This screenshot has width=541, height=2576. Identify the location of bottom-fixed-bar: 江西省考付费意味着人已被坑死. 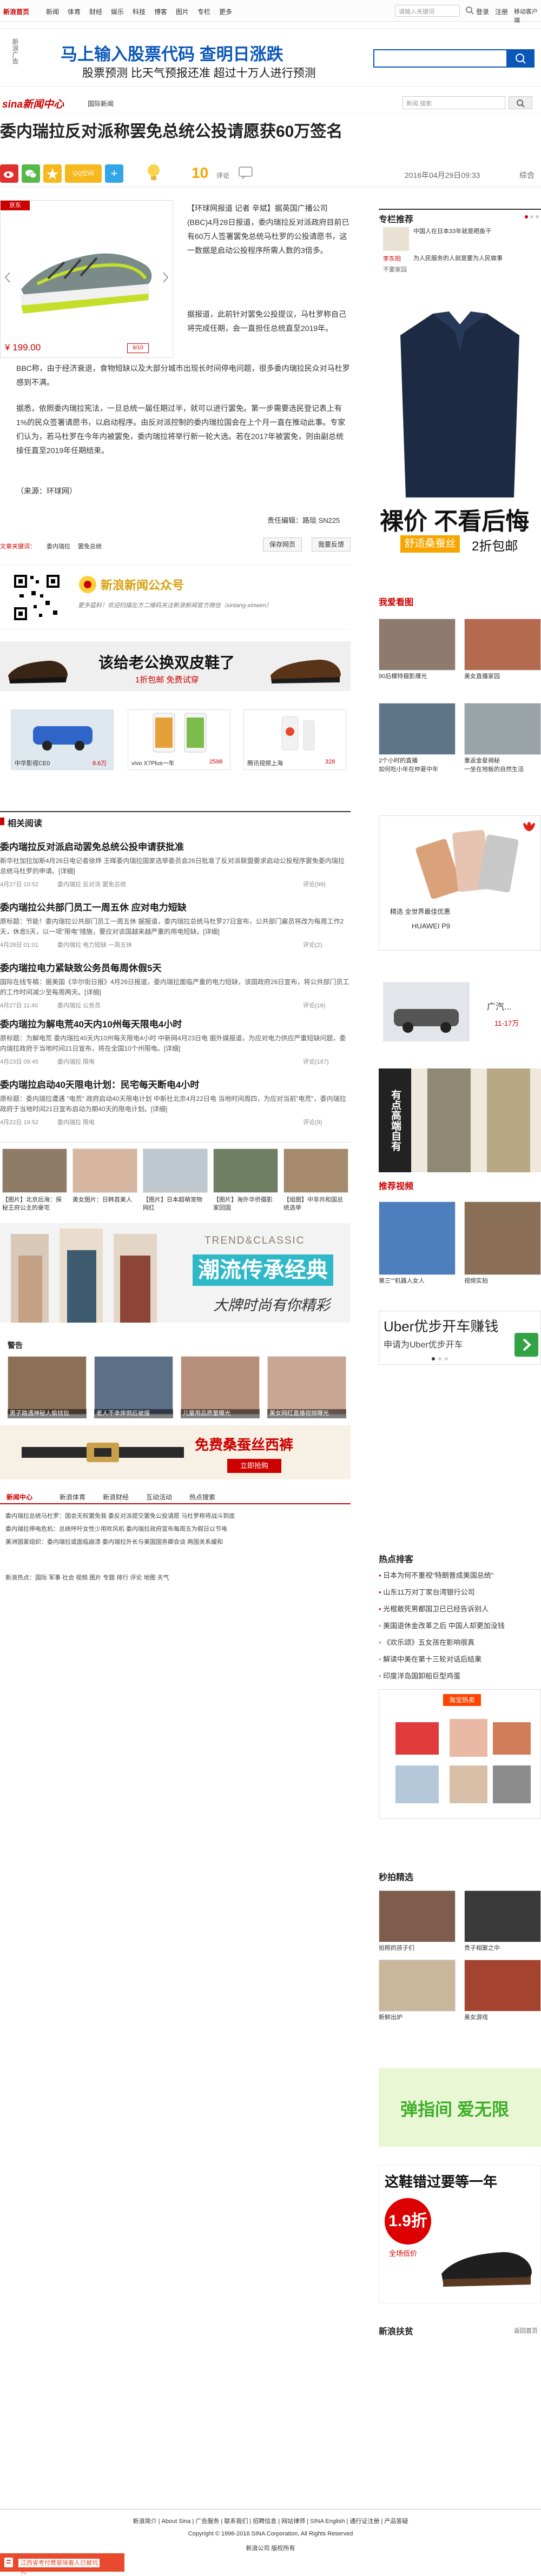
(62, 2564).